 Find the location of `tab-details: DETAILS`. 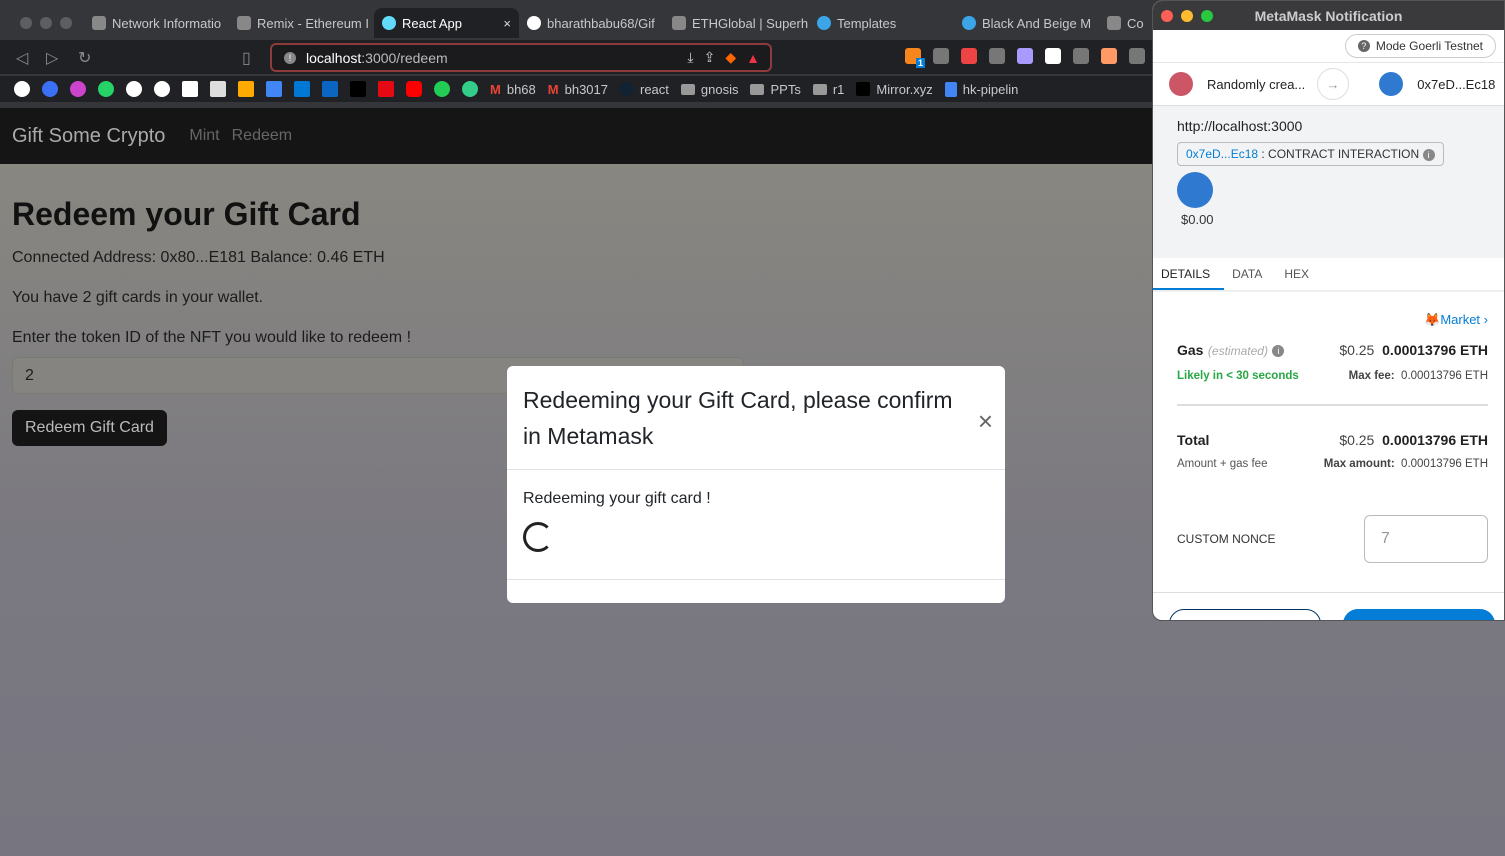

tab-details: DETAILS is located at coordinates (1189, 274).